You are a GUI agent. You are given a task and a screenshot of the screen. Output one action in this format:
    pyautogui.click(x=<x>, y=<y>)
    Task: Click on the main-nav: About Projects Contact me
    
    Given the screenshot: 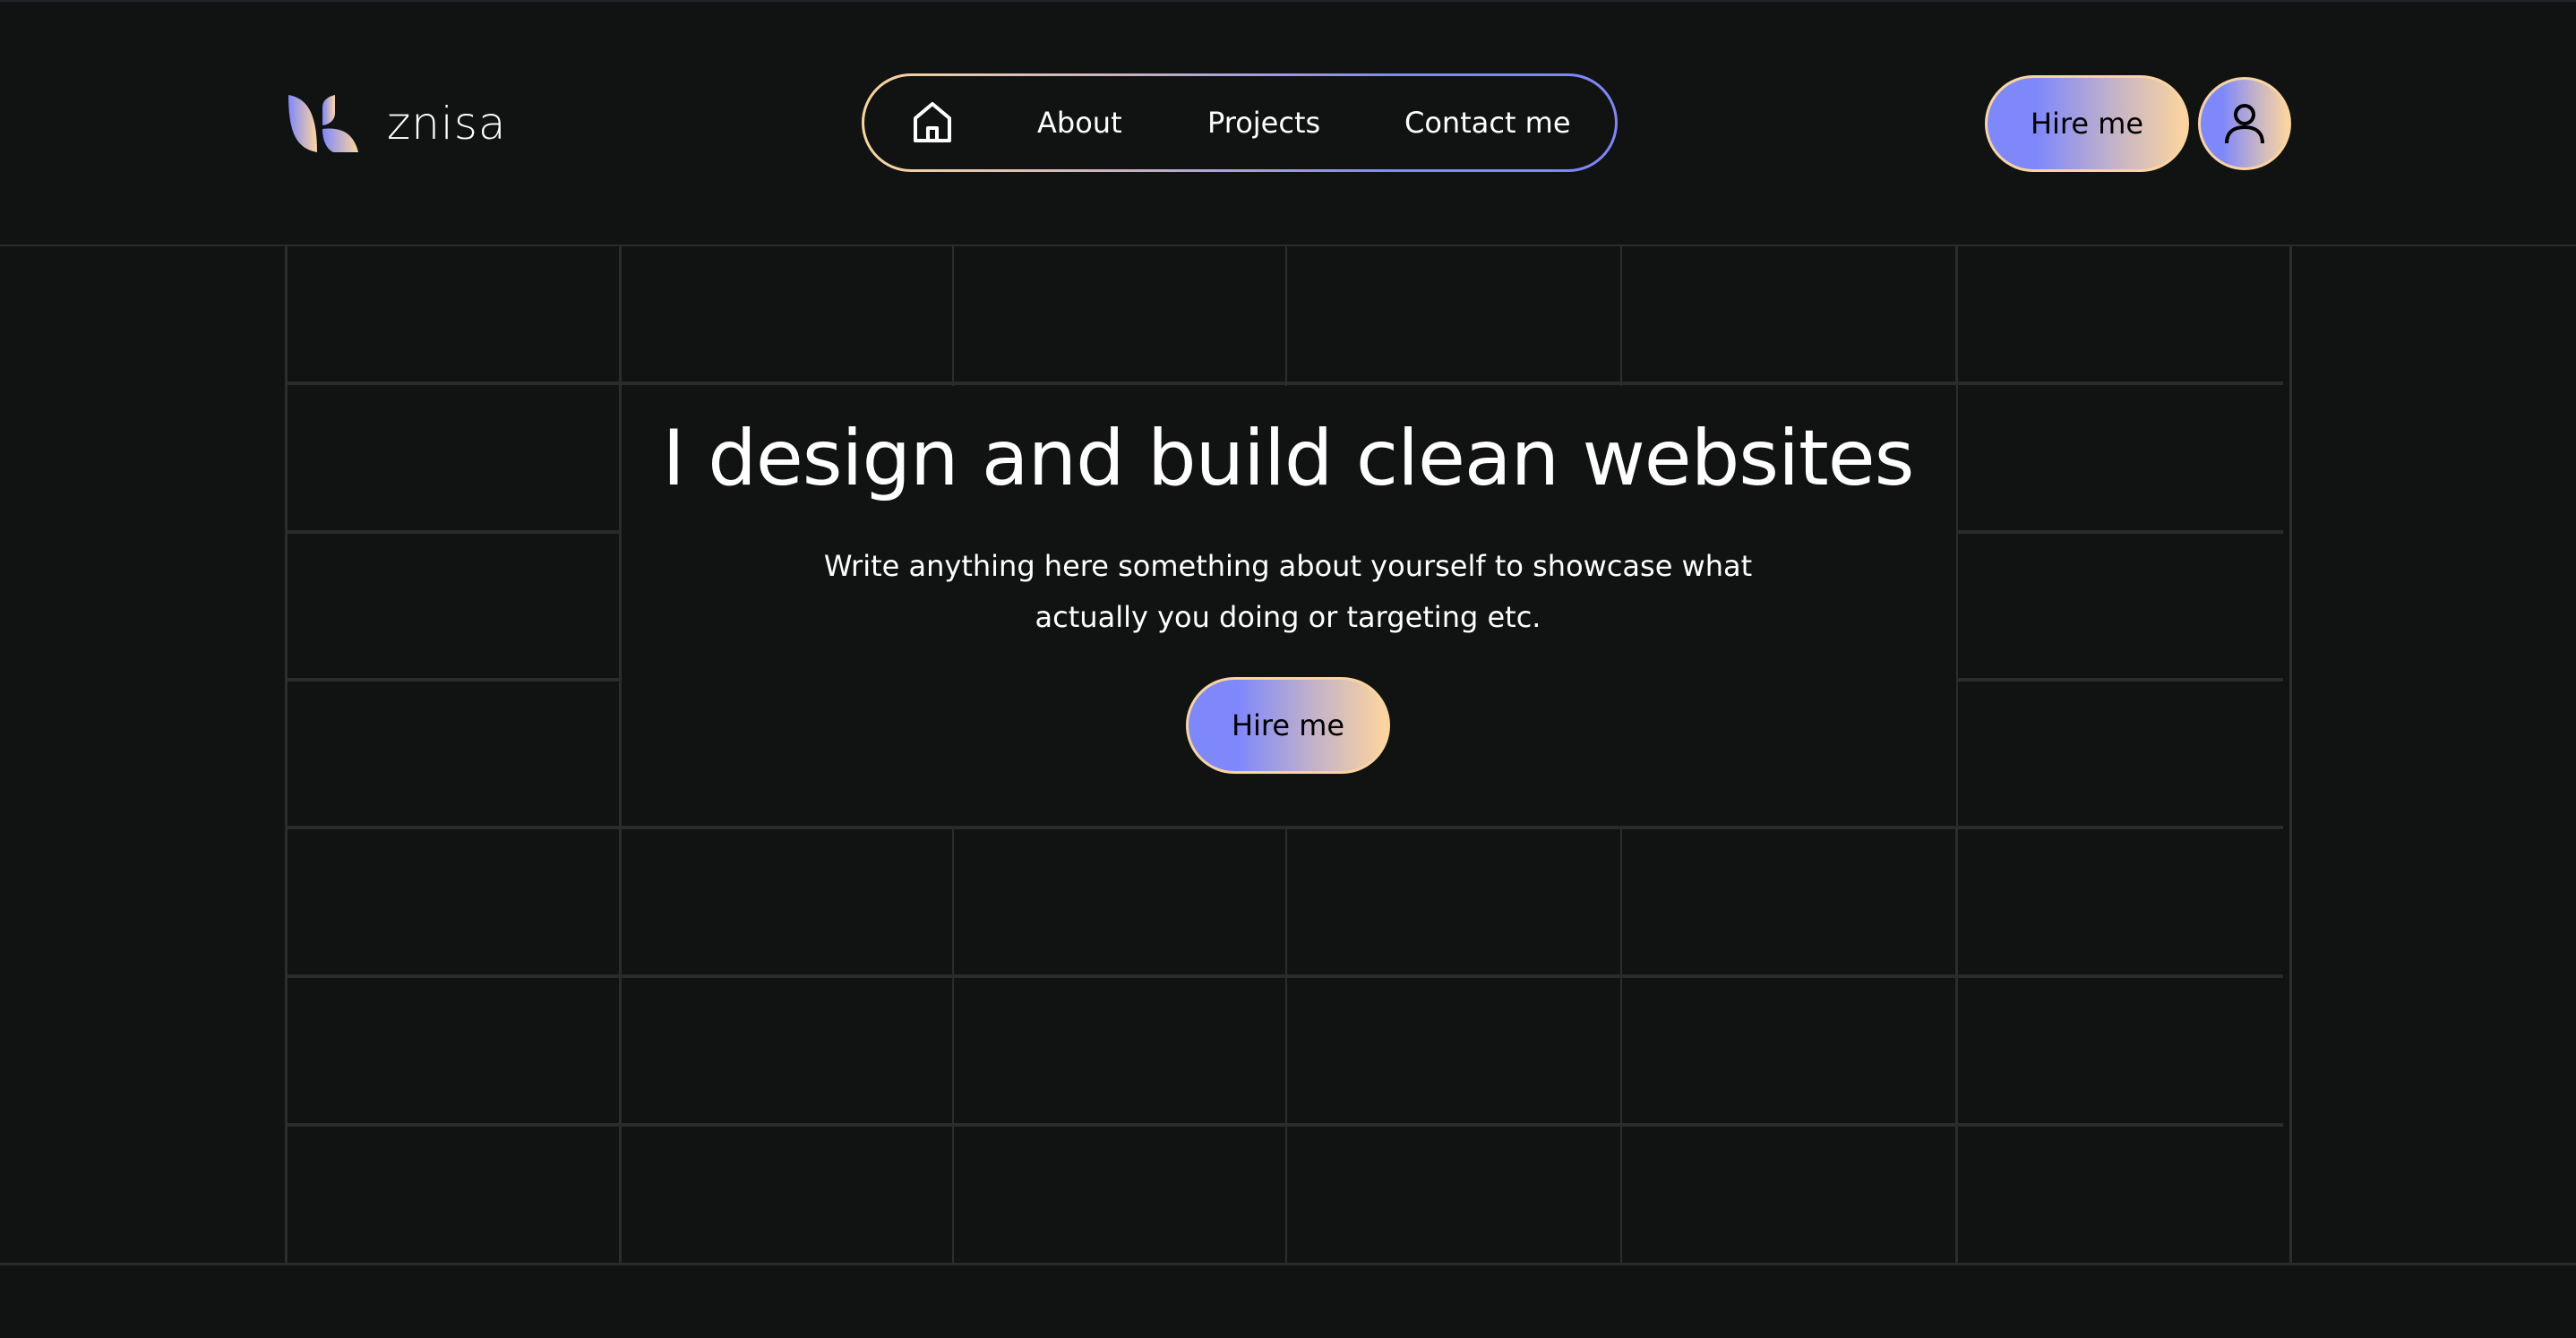 What is the action you would take?
    pyautogui.click(x=1240, y=122)
    